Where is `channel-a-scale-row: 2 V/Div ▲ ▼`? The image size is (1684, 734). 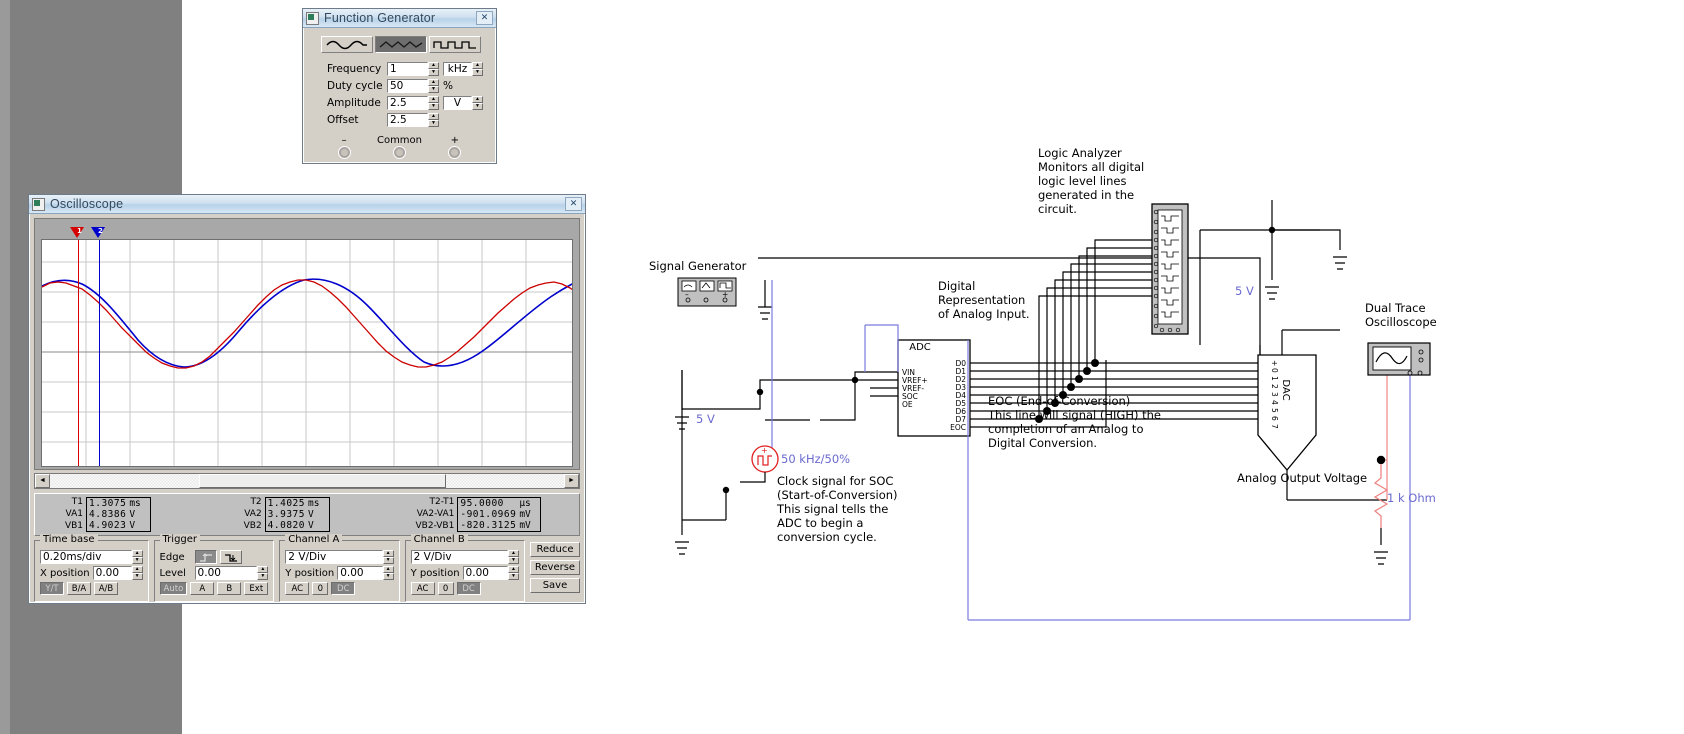
channel-a-scale-row: 2 V/Div ▲ ▼ is located at coordinates (339, 557).